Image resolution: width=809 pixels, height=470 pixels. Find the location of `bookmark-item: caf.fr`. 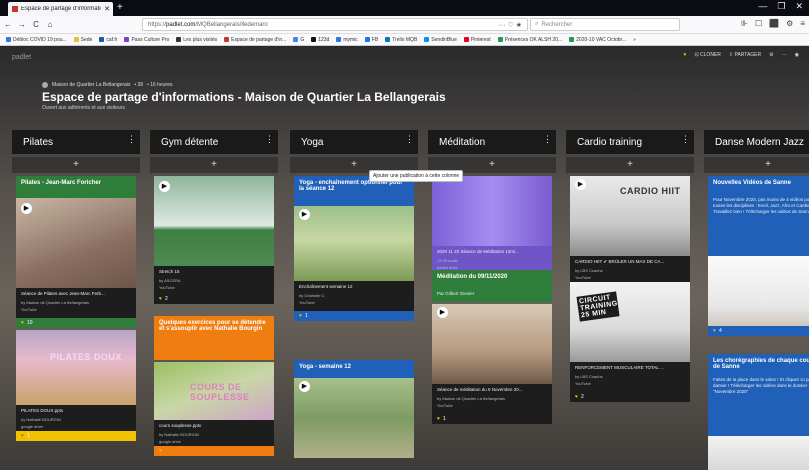

bookmark-item: caf.fr is located at coordinates (108, 40).